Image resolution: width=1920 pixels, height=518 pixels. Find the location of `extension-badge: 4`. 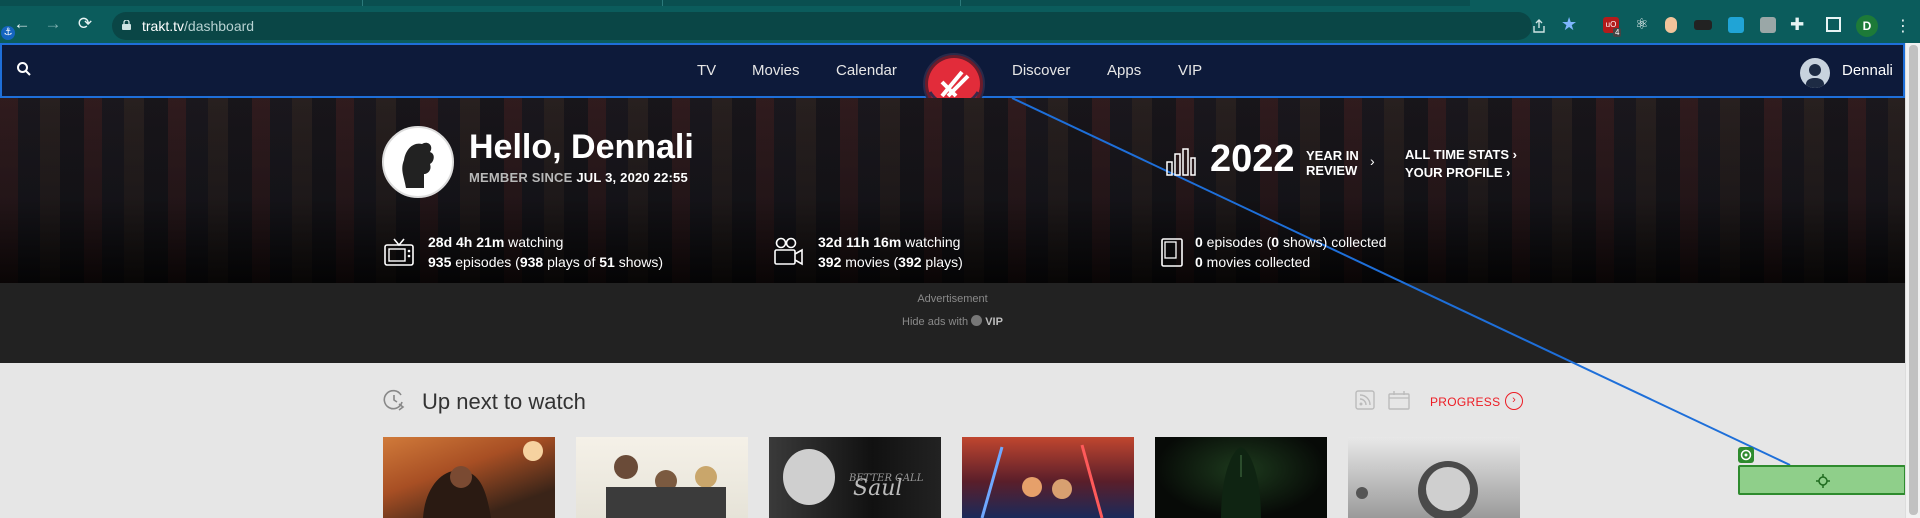

extension-badge: 4 is located at coordinates (1617, 32).